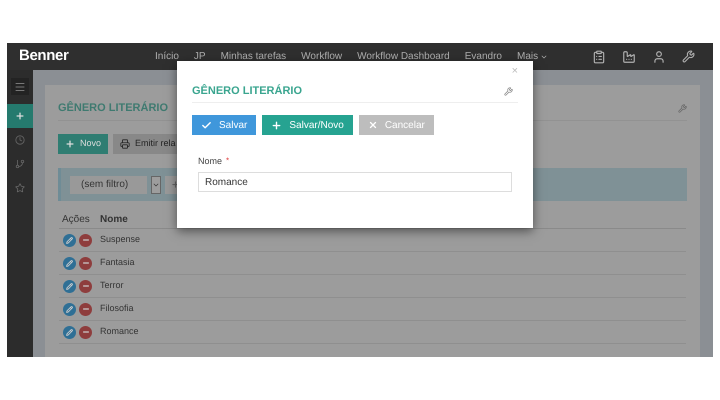 The height and width of the screenshot is (400, 720). I want to click on dialog-title: GÊNERO LITERÁRIO, so click(247, 91).